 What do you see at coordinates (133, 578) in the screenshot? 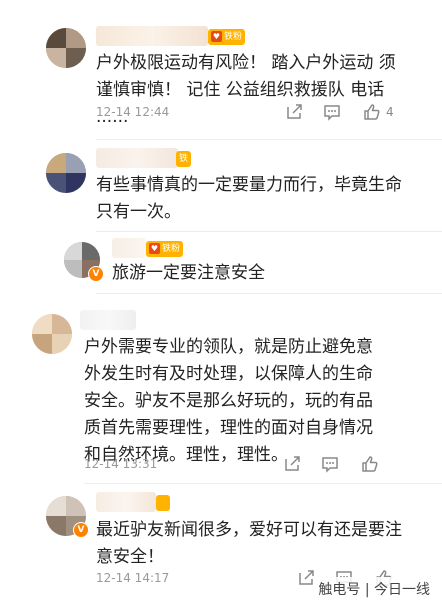
I see `comment-time: 12-14 14:17` at bounding box center [133, 578].